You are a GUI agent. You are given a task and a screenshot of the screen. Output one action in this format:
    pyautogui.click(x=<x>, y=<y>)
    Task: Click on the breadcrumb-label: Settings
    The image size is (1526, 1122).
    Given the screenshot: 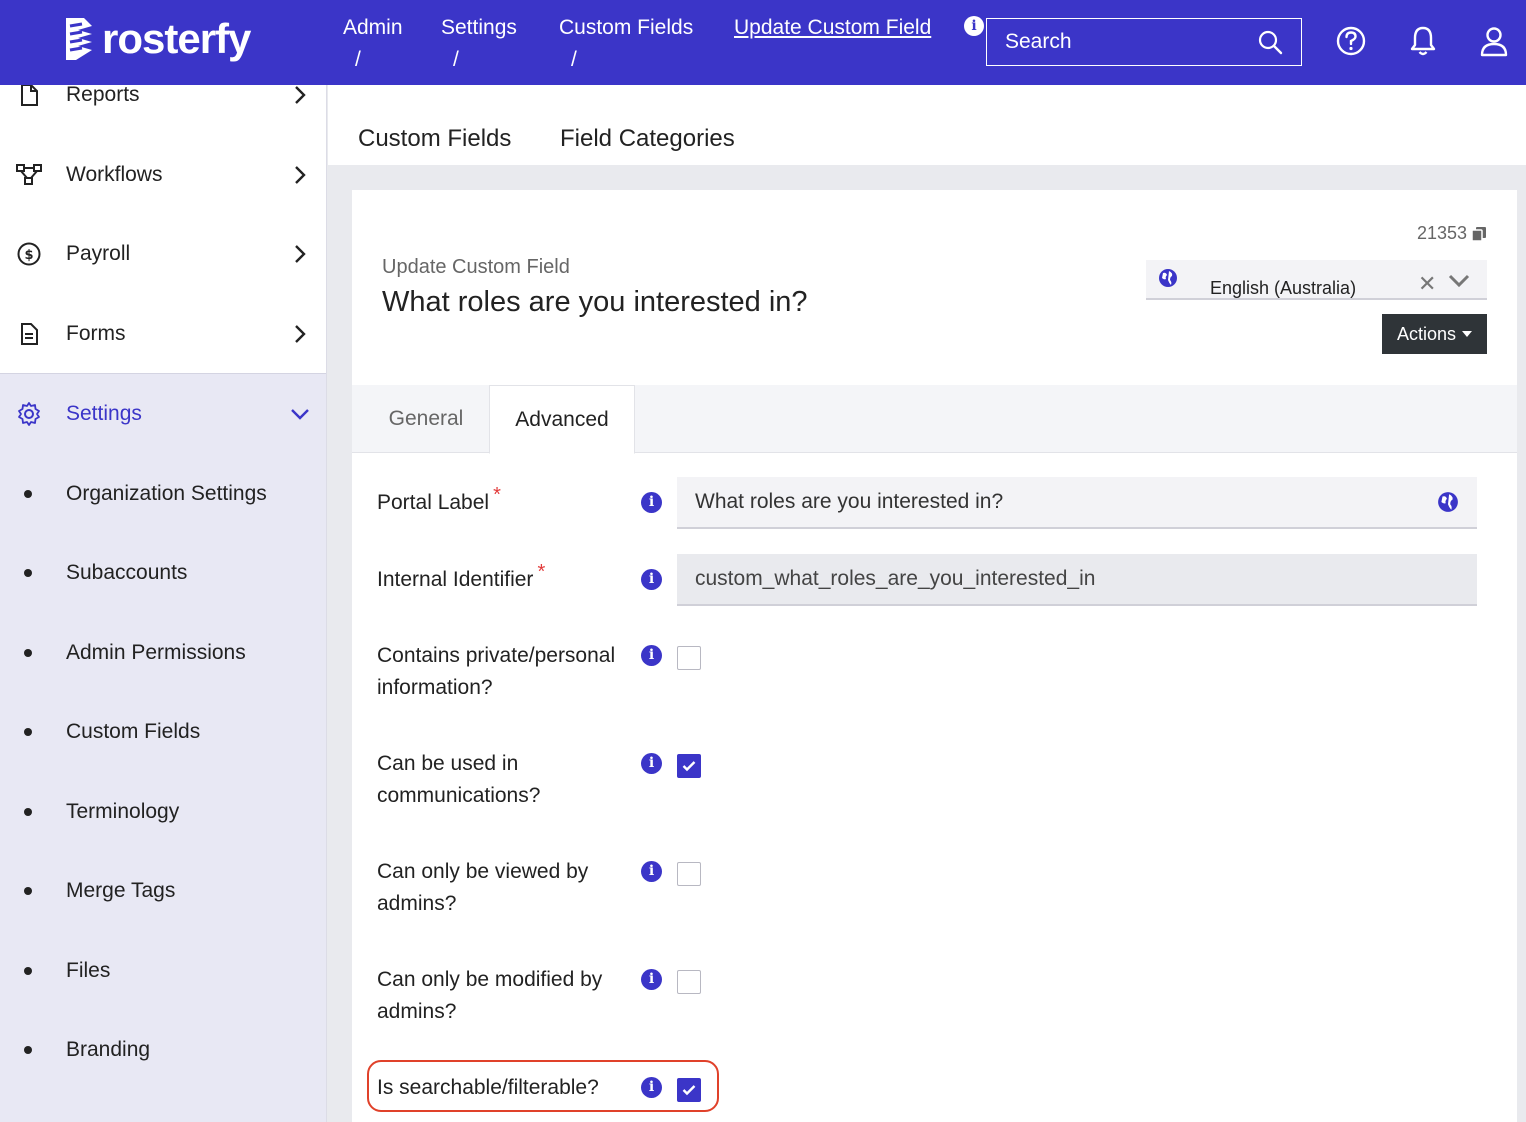 What is the action you would take?
    pyautogui.click(x=479, y=27)
    